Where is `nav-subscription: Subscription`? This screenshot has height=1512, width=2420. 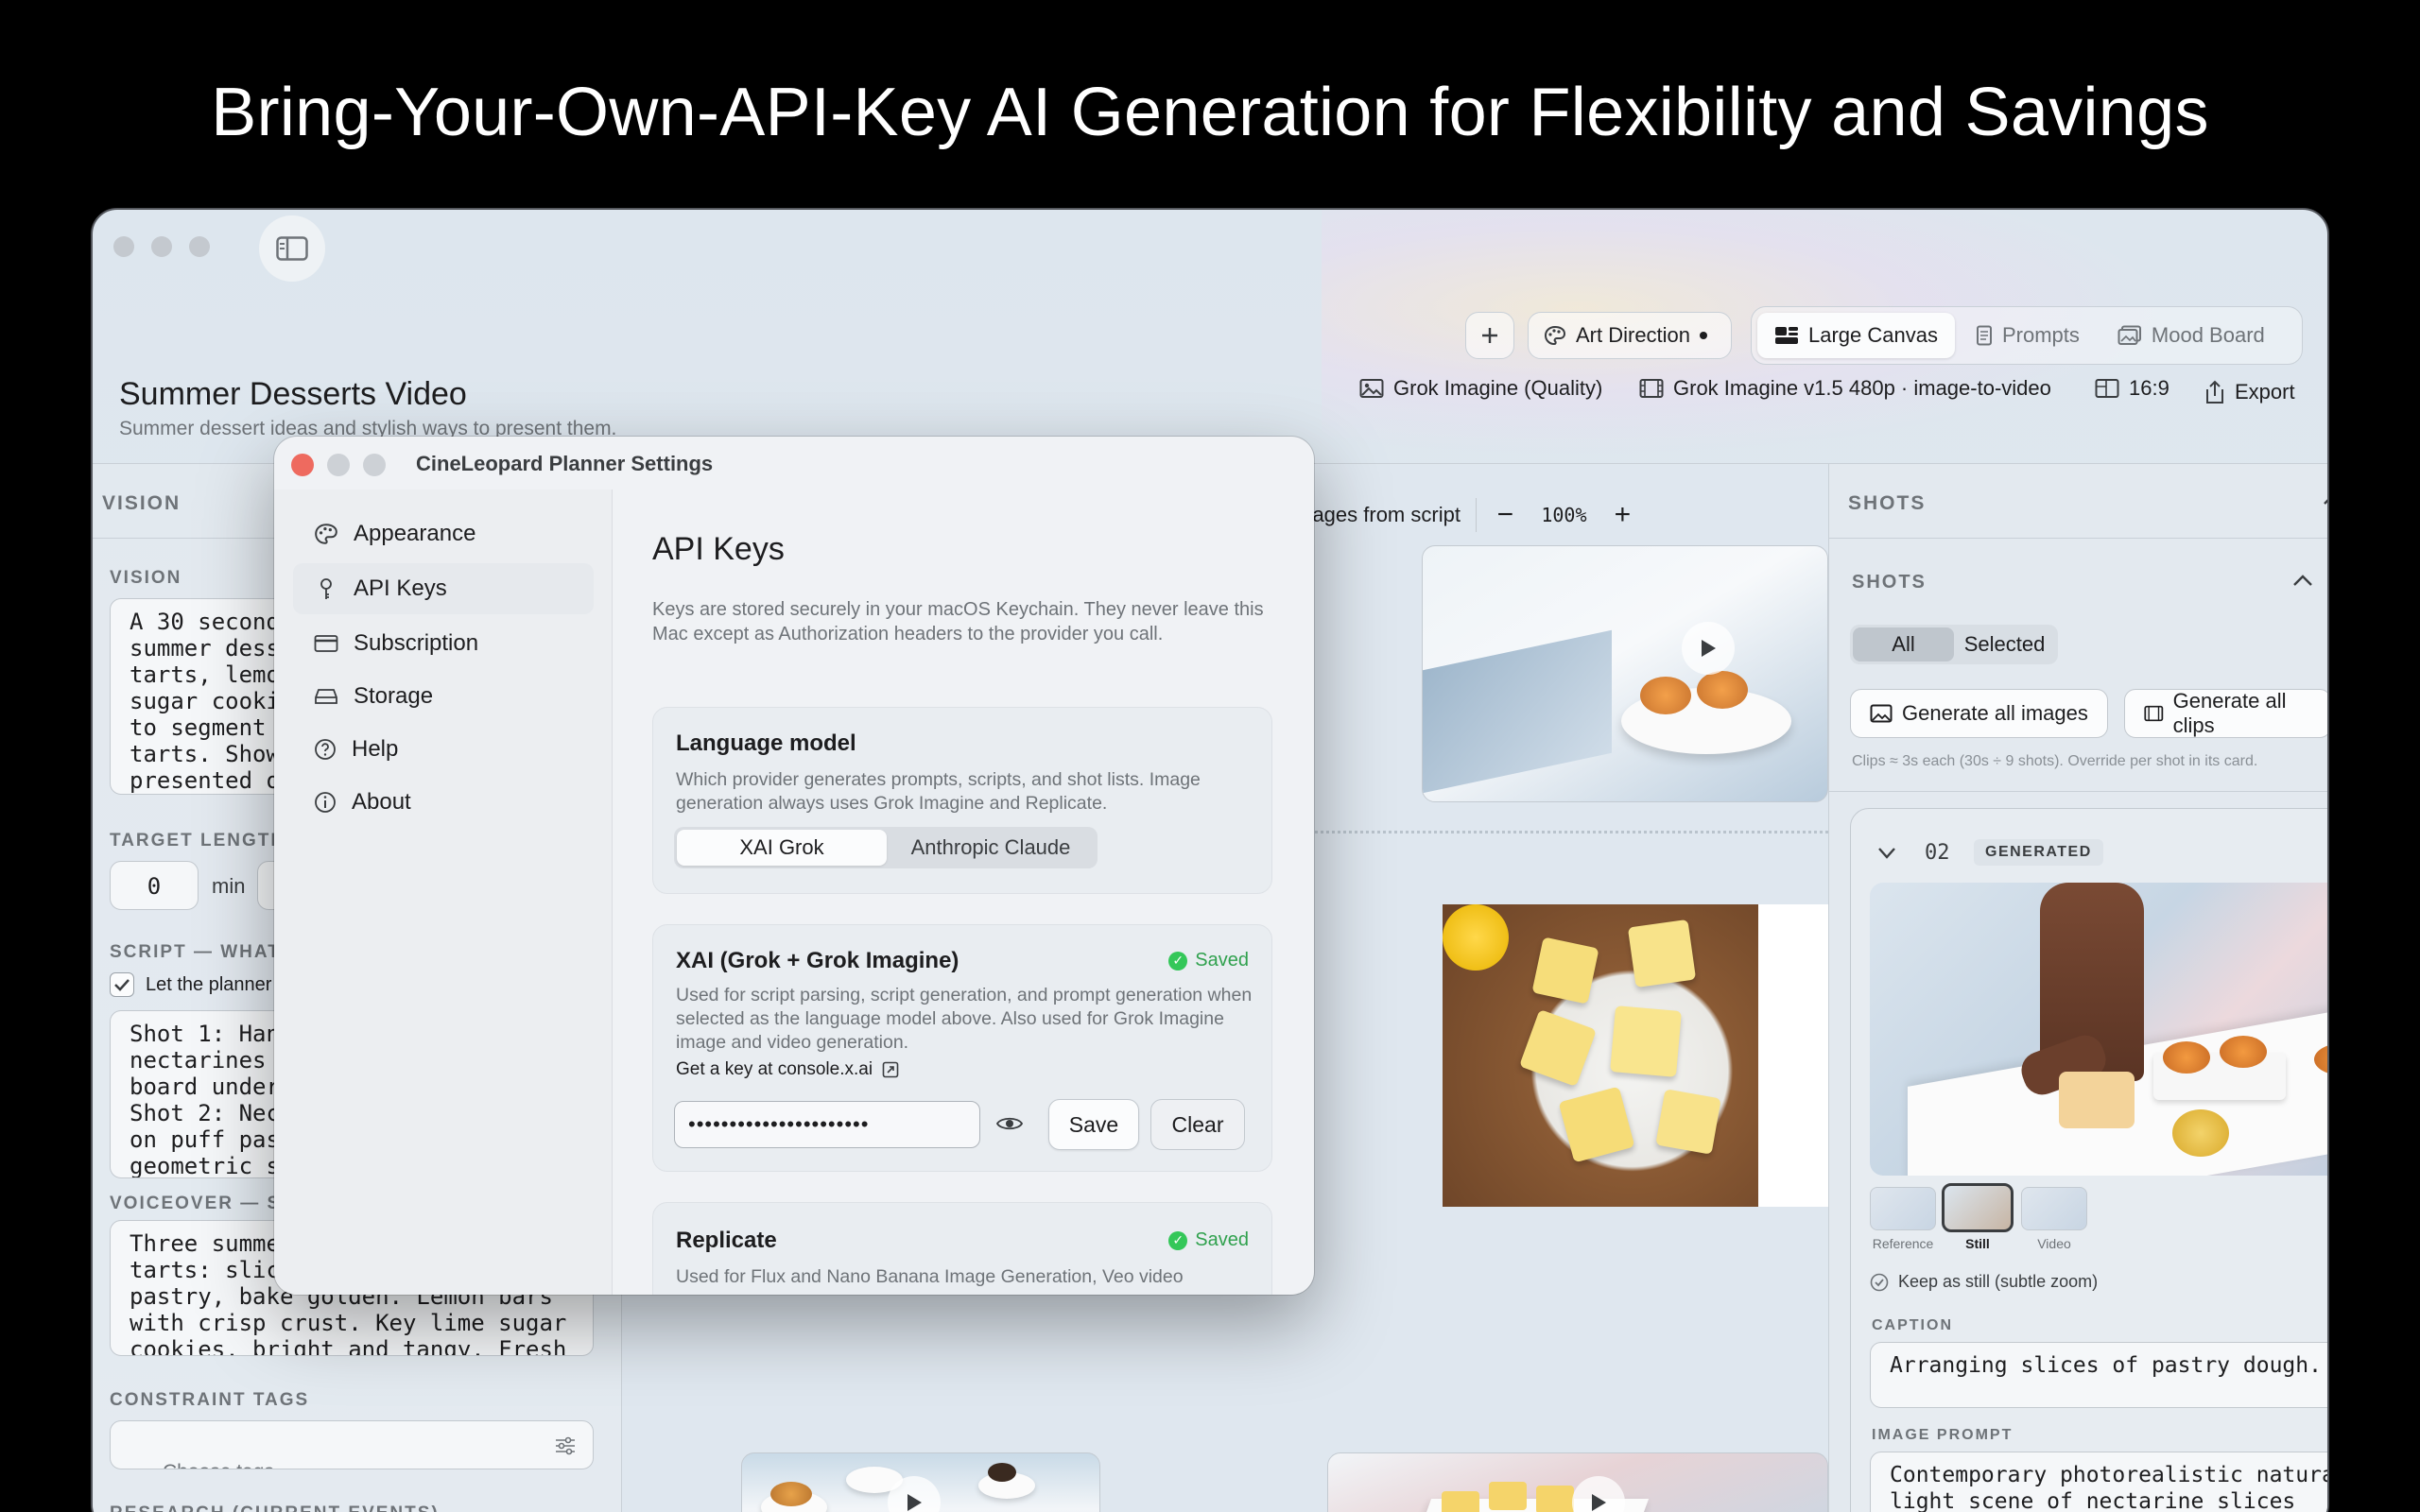
nav-subscription: Subscription is located at coordinates (443, 643).